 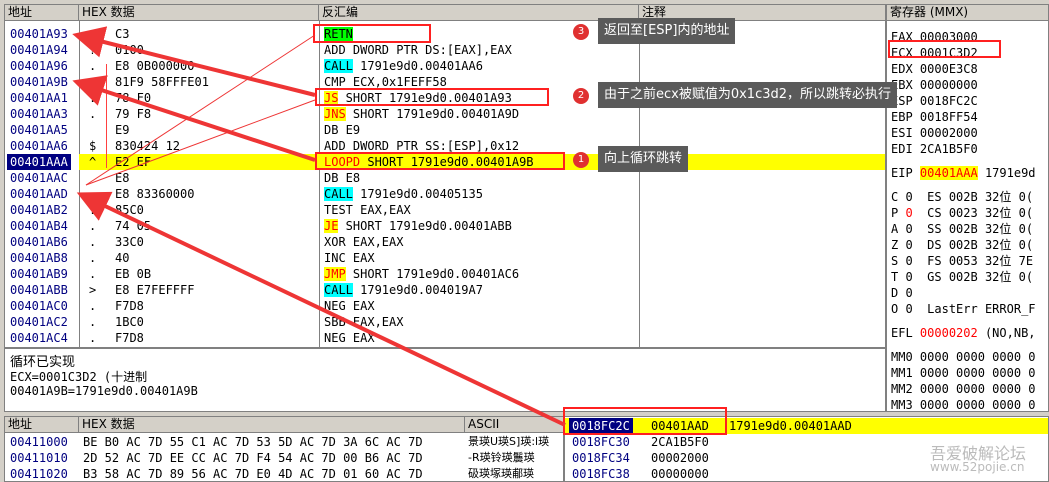 What do you see at coordinates (643, 159) in the screenshot?
I see `callout-1: 向上循环跳转` at bounding box center [643, 159].